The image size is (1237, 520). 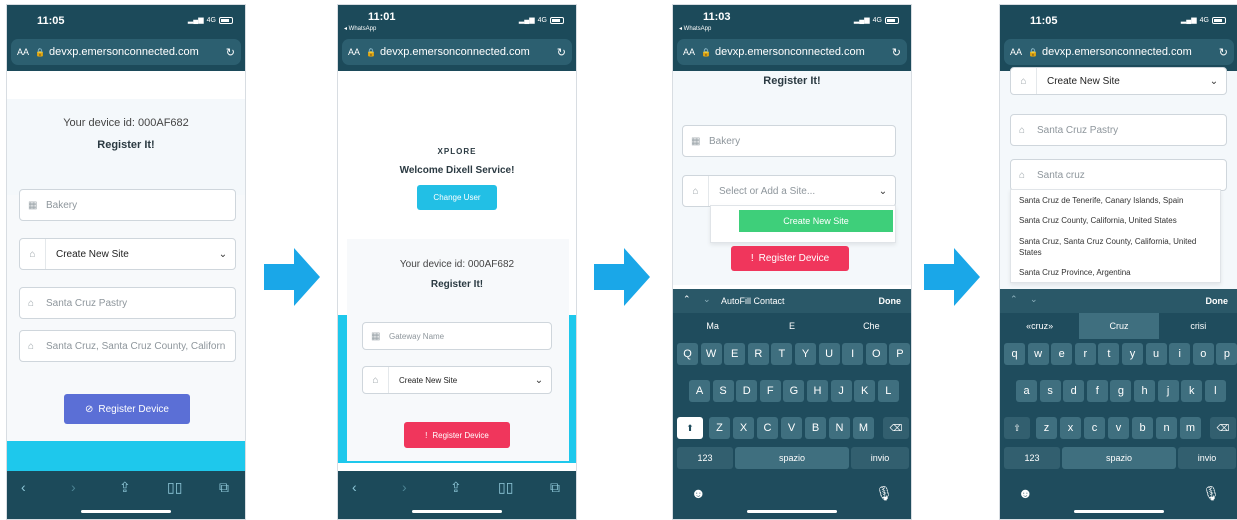 What do you see at coordinates (747, 391) in the screenshot?
I see `key-d: D` at bounding box center [747, 391].